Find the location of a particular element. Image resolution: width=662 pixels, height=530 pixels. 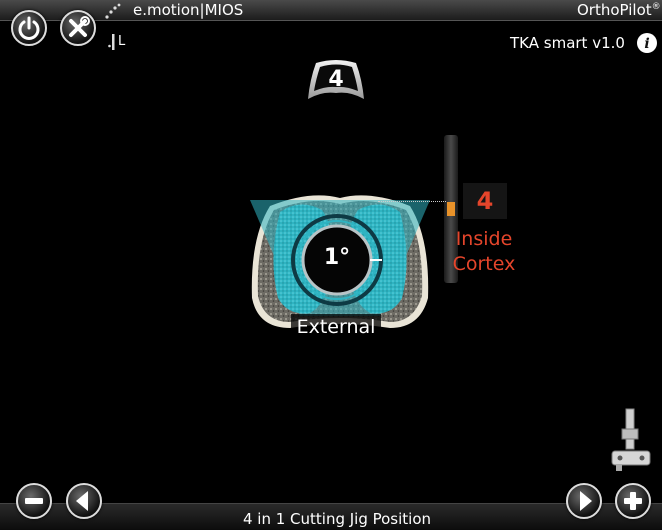

left-arrow-icon is located at coordinates (82, 501).